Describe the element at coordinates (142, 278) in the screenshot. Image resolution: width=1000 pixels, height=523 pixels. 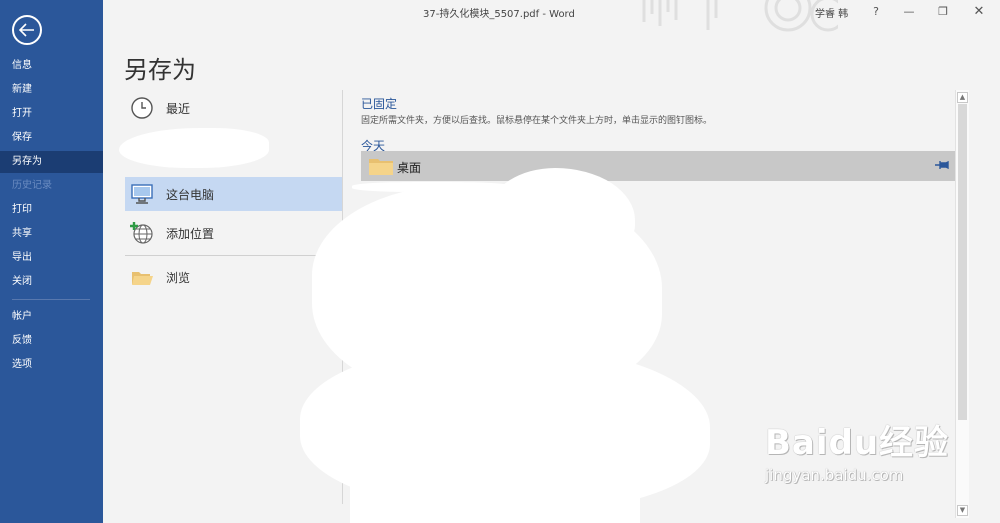
I see `folder-open-icon` at that location.